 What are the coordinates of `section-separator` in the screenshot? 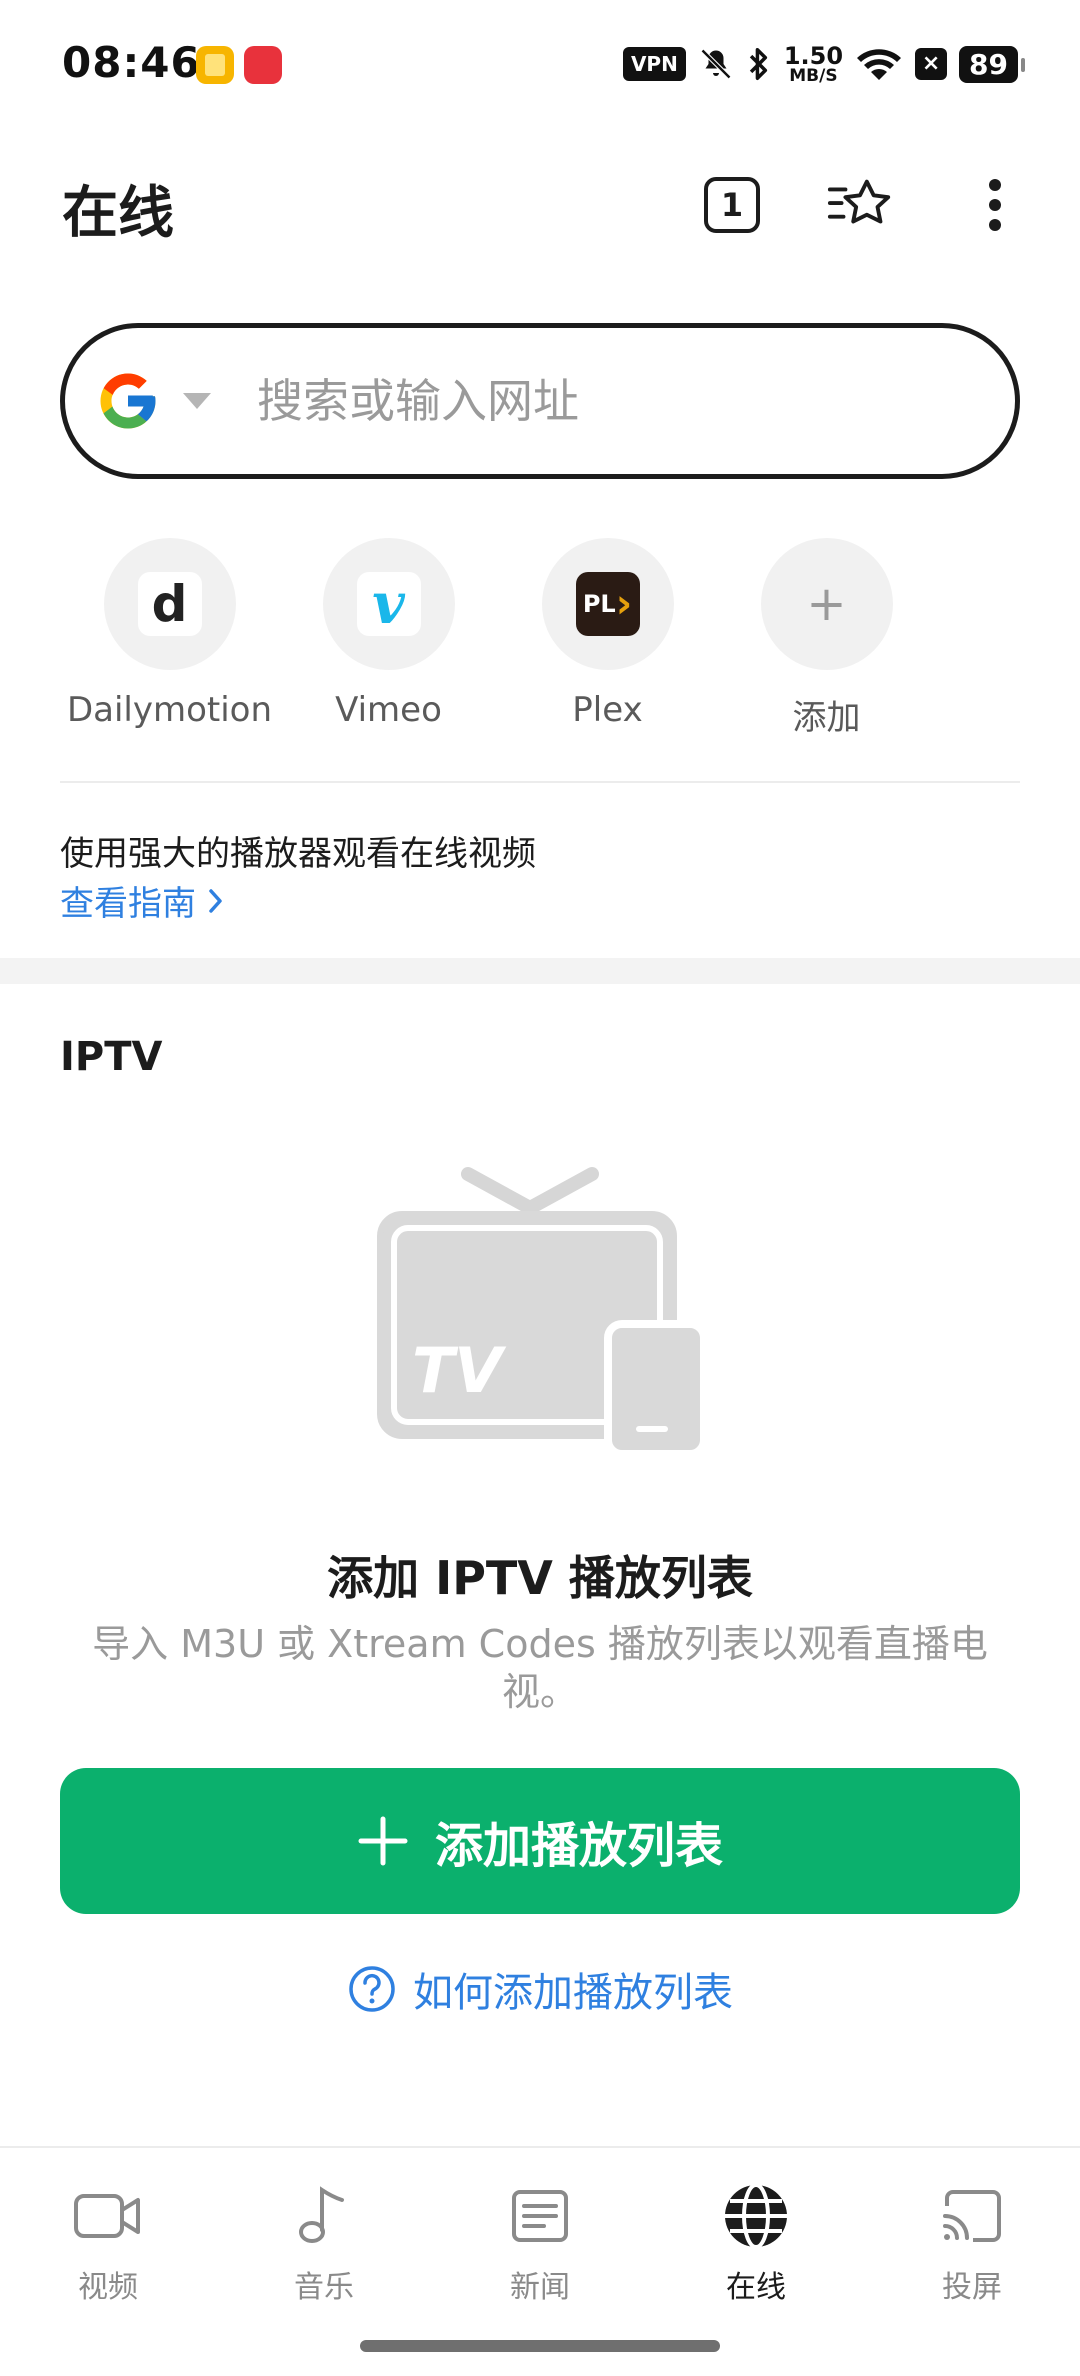 It's located at (540, 971).